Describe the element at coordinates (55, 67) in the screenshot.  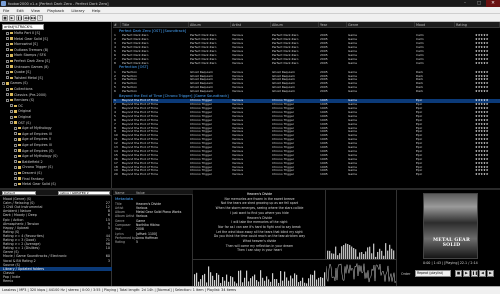
I see `tree-row: Unknown Games (8)` at that location.